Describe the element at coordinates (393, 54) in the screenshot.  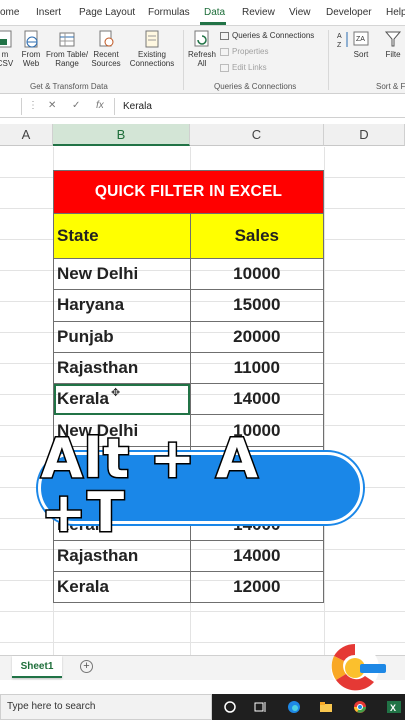
I see `filter-label: Filte` at that location.